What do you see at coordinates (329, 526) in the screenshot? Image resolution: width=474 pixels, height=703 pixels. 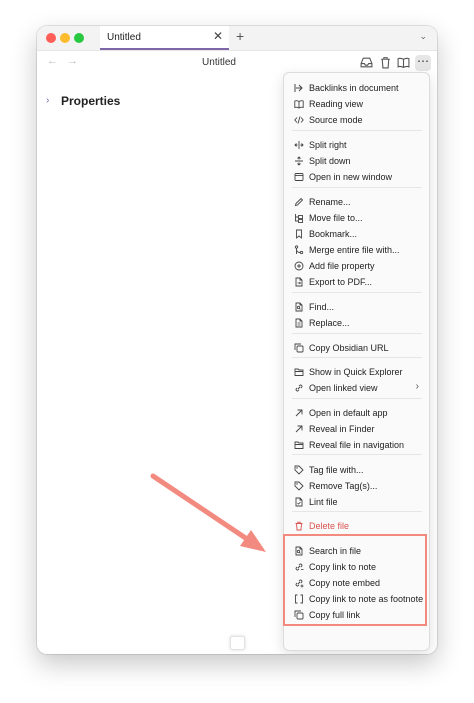 I see `menu-item-label: Delete file` at bounding box center [329, 526].